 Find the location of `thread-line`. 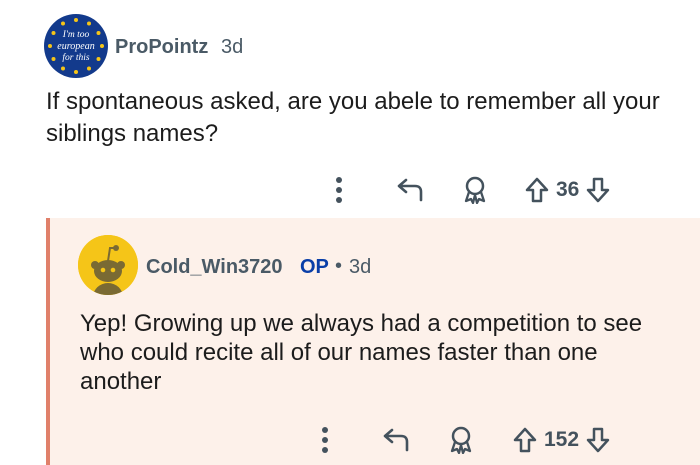

thread-line is located at coordinates (48, 341).